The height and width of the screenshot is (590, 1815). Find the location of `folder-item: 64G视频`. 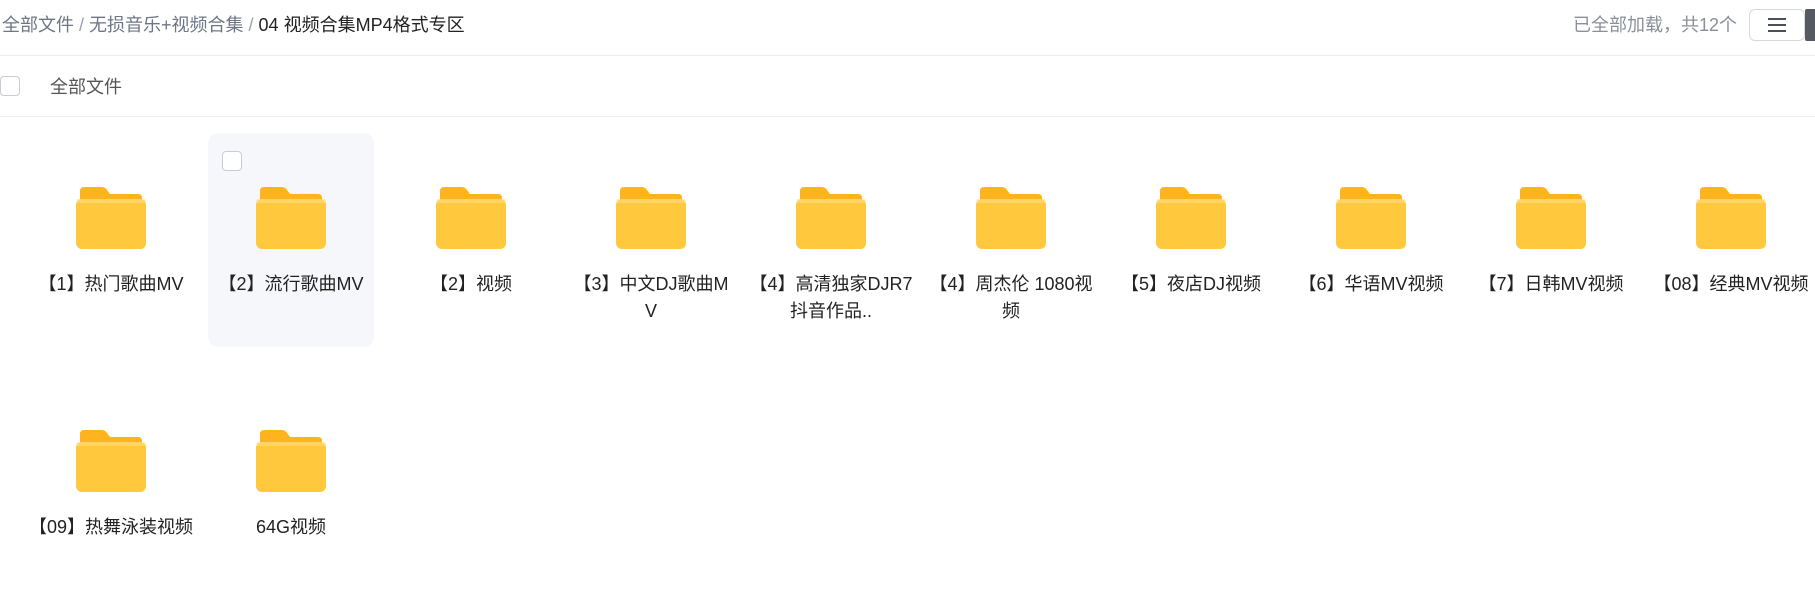

folder-item: 64G视频 is located at coordinates (291, 483).